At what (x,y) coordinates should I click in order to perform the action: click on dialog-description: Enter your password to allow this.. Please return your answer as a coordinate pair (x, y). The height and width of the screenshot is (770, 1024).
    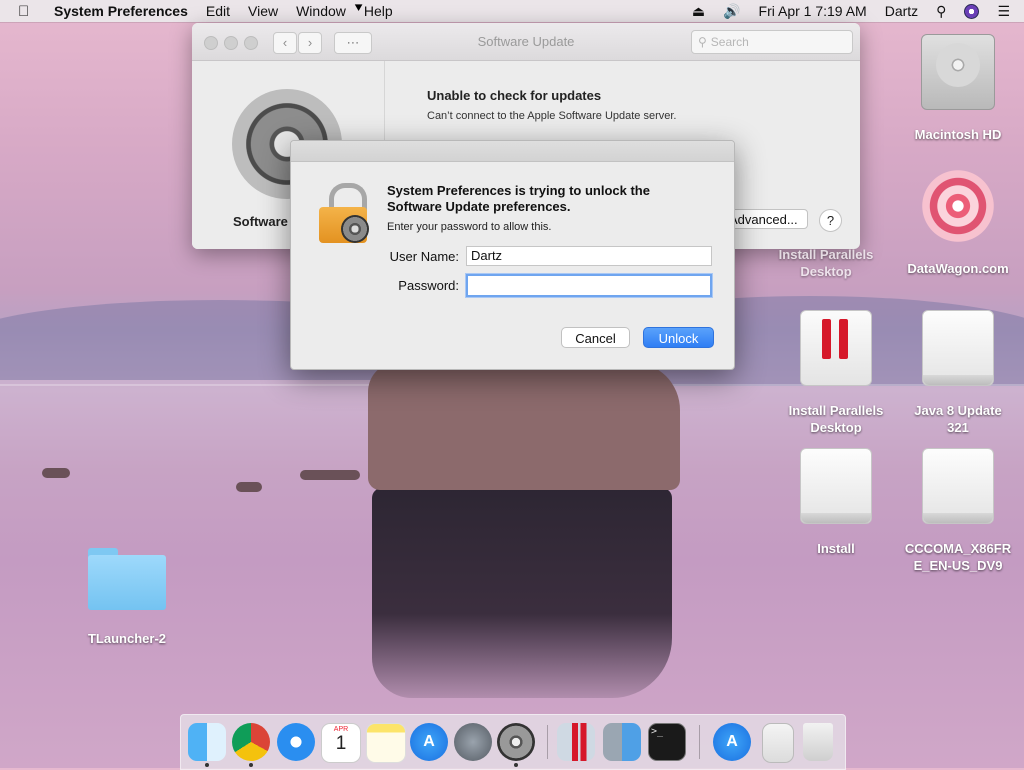
    Looking at the image, I should click on (469, 227).